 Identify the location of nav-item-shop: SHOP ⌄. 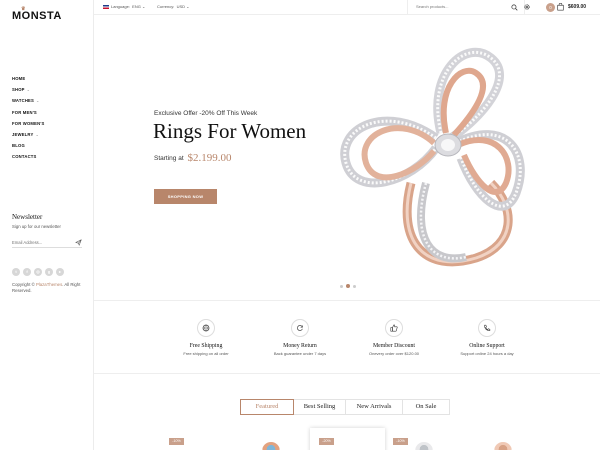
(28, 92).